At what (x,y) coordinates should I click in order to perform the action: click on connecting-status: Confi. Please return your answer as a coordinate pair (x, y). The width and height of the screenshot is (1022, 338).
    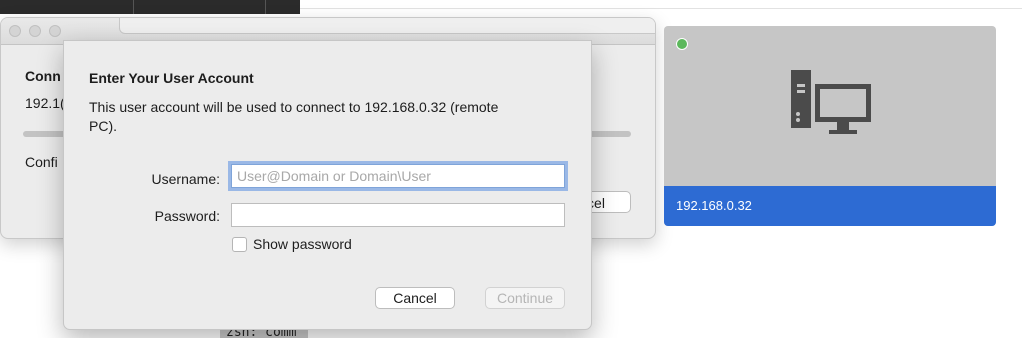
    Looking at the image, I should click on (41, 162).